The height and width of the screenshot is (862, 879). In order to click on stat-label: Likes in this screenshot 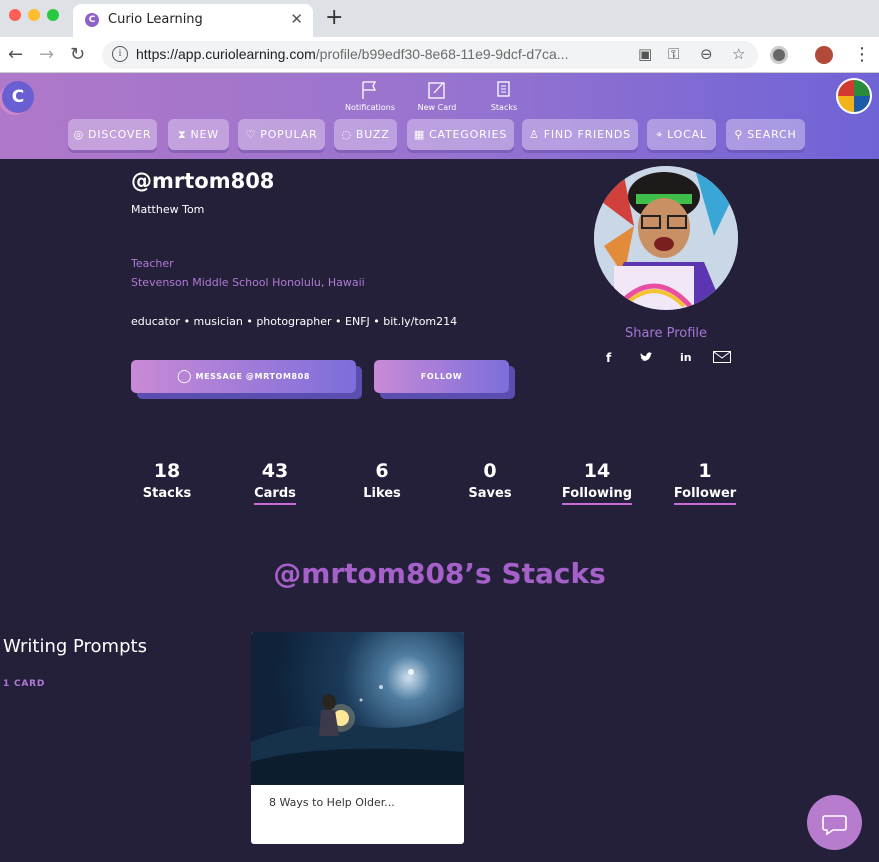, I will do `click(382, 493)`.